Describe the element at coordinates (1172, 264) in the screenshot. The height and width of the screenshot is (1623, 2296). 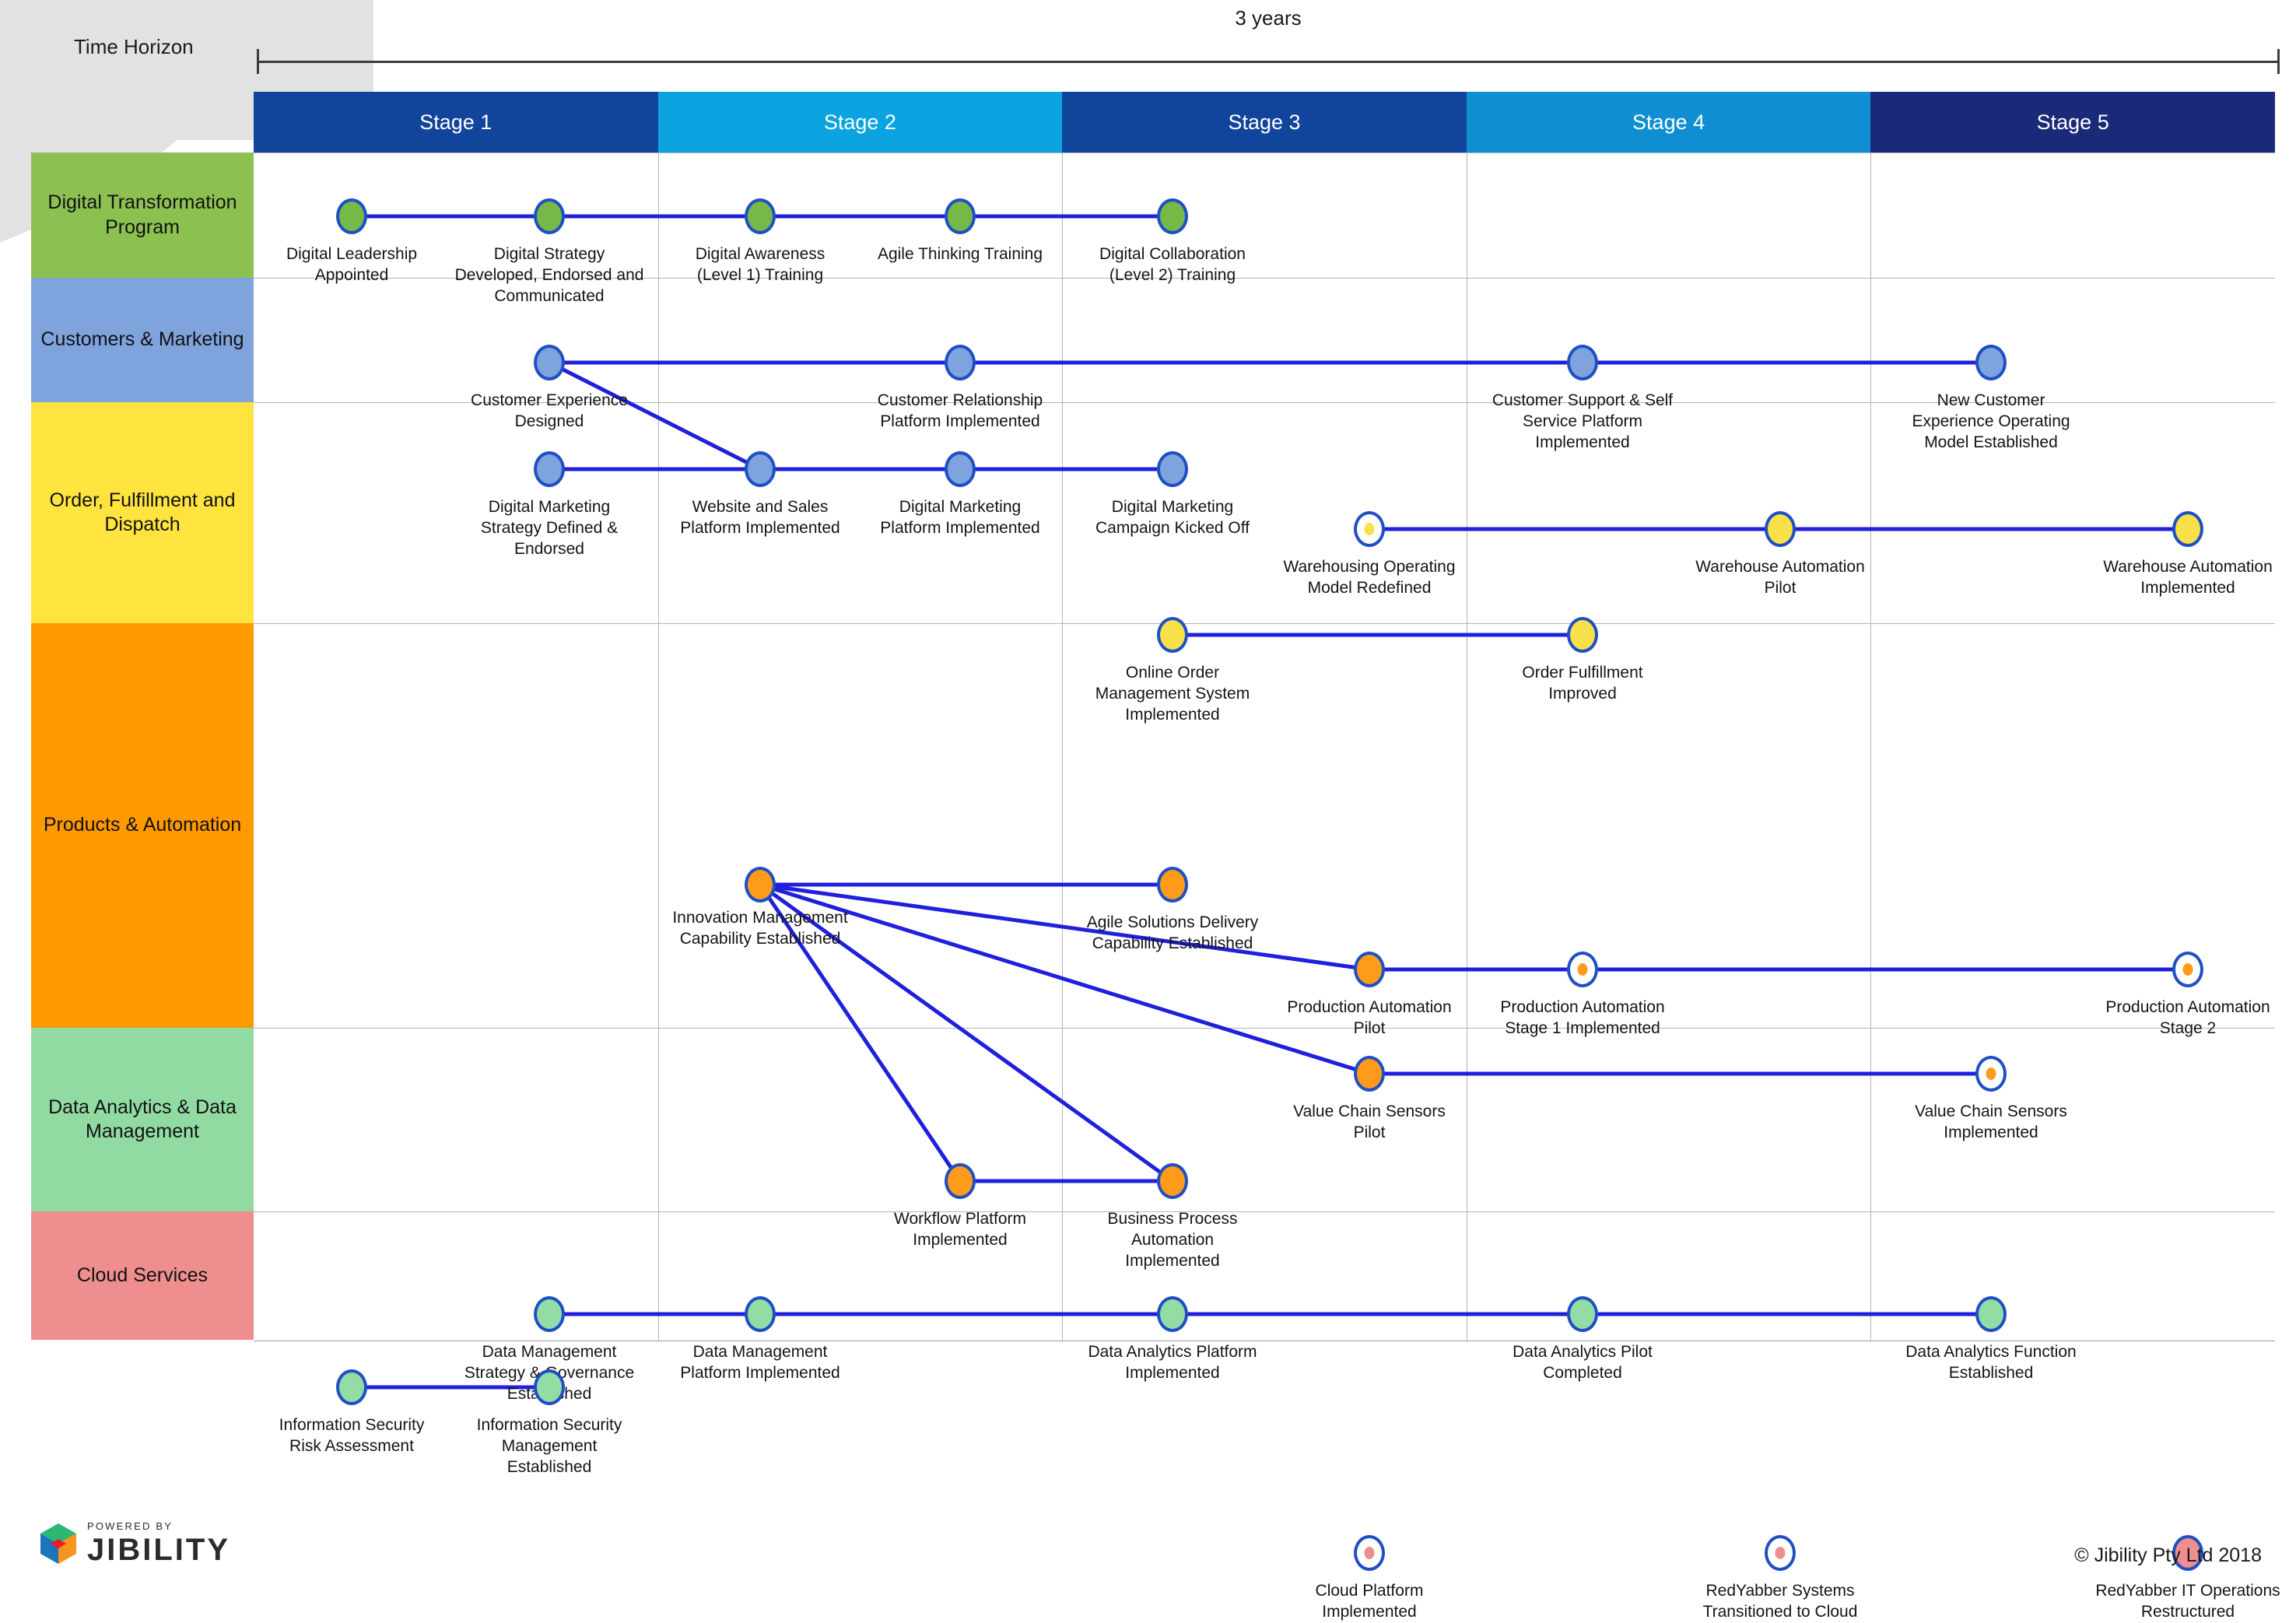
I see `milestone-label: Digital Collaboration (Level 2) Training` at that location.